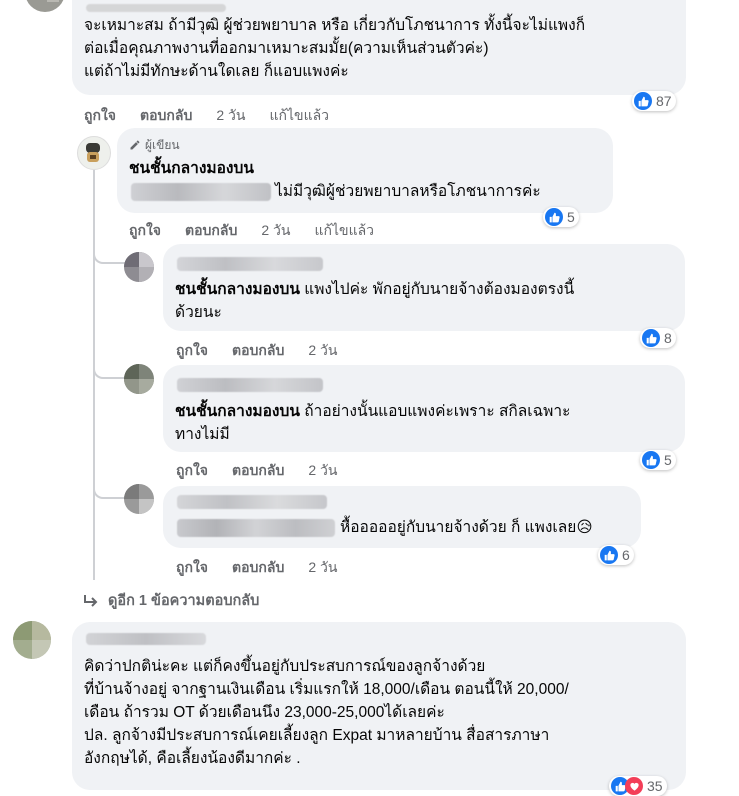 The width and height of the screenshot is (739, 796). I want to click on heart-icon, so click(634, 786).